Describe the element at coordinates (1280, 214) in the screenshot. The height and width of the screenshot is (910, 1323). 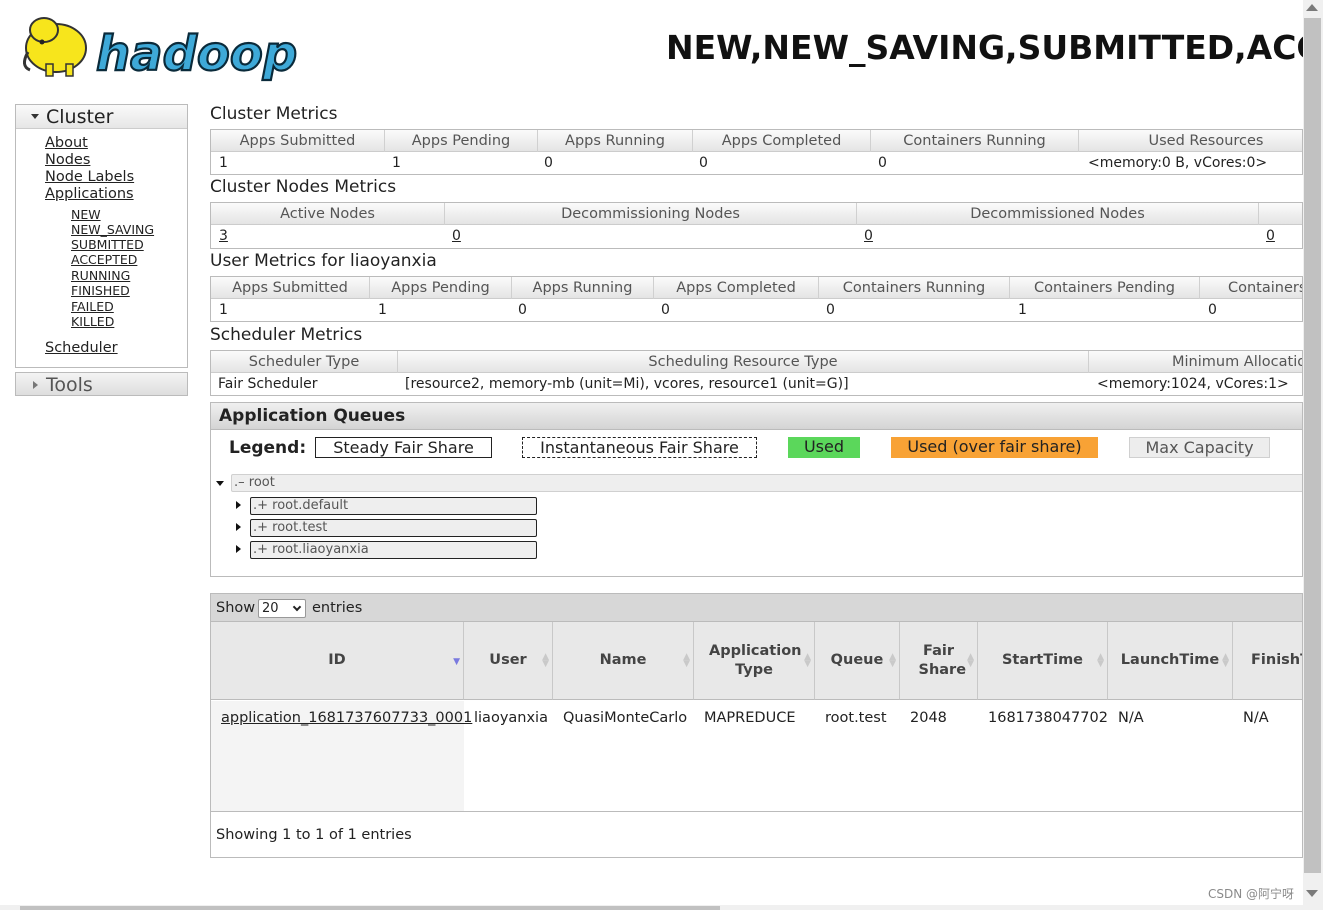
I see `column-header` at that location.